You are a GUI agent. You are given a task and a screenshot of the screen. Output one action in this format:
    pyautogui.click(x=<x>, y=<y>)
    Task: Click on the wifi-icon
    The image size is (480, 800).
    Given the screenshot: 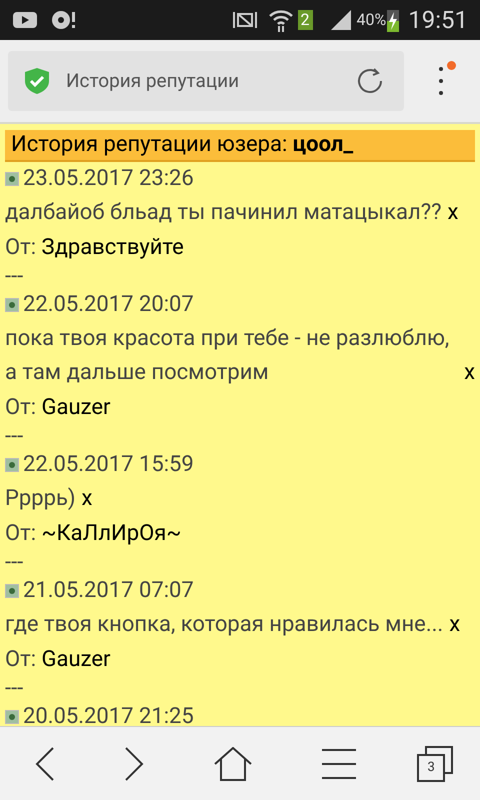 What is the action you would take?
    pyautogui.click(x=281, y=20)
    